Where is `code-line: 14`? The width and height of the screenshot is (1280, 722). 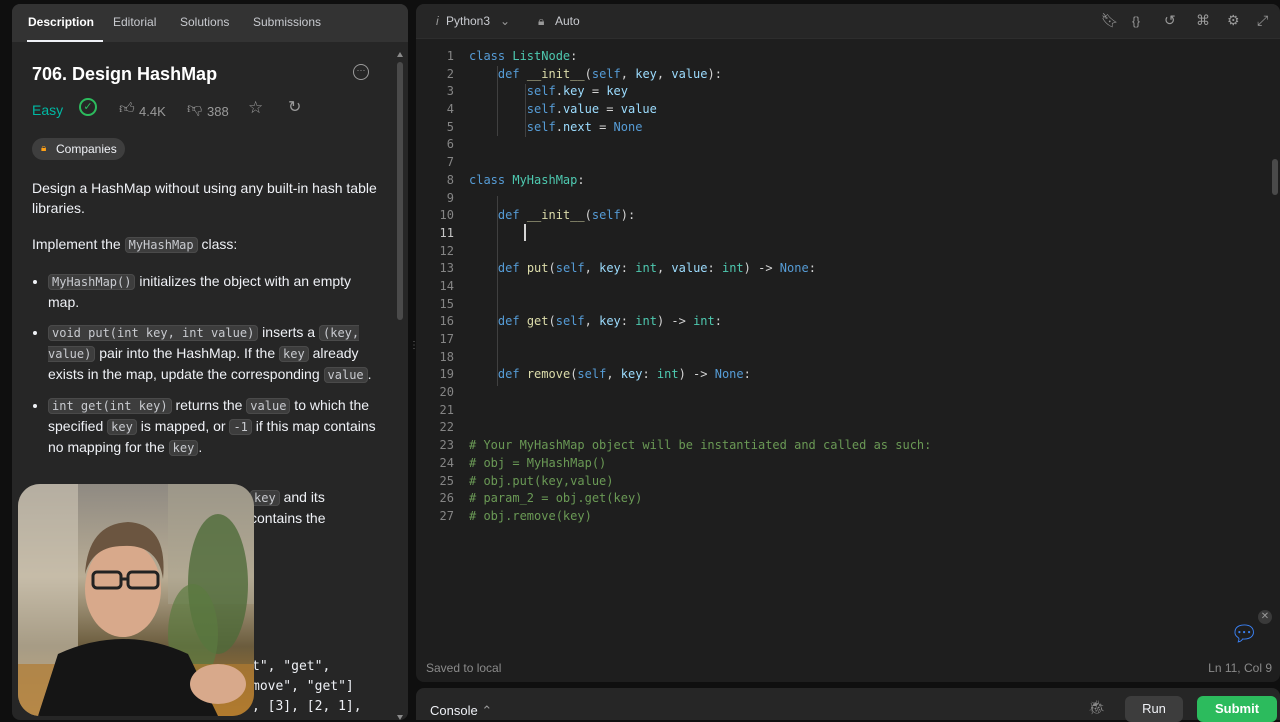
code-line: 14 is located at coordinates (848, 287).